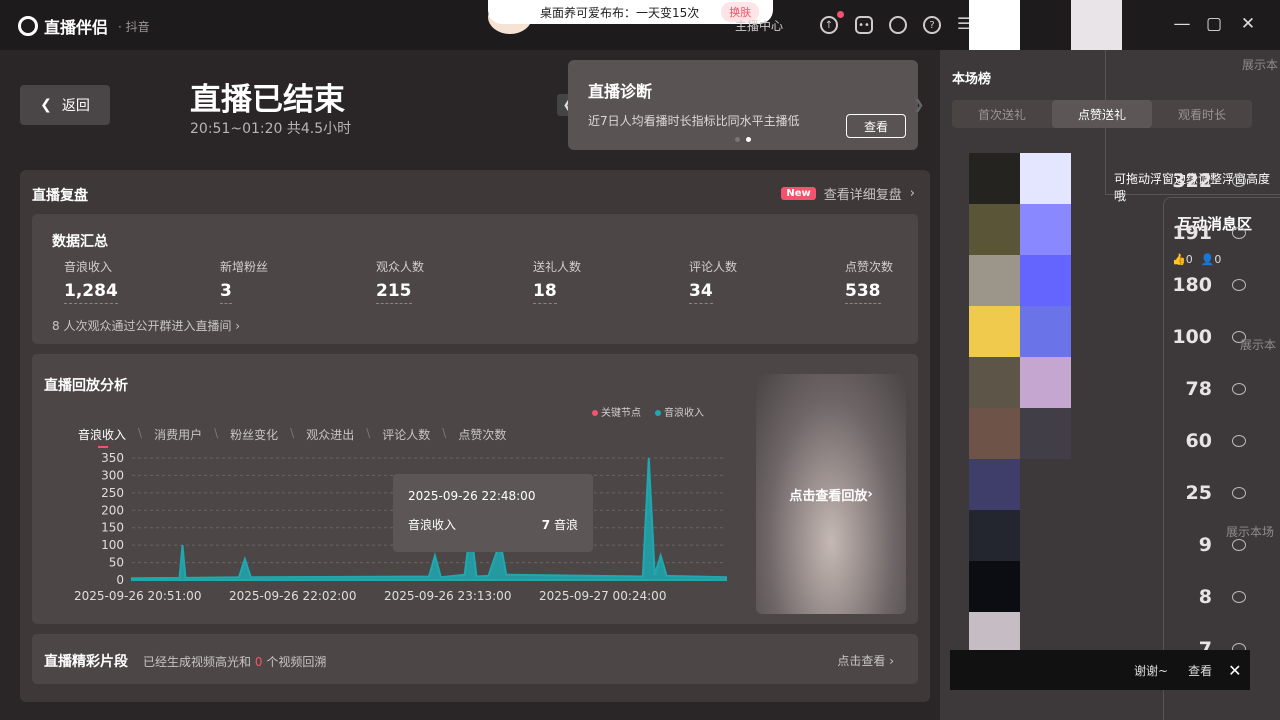  I want to click on highlight-prefix: 已经生成视频高光和, so click(197, 662).